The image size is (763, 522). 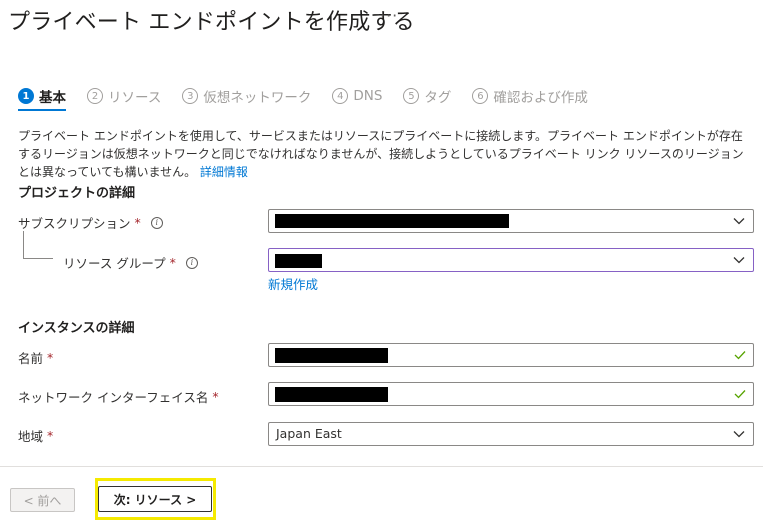 I want to click on tab-basics: 1 基本, so click(x=42, y=98).